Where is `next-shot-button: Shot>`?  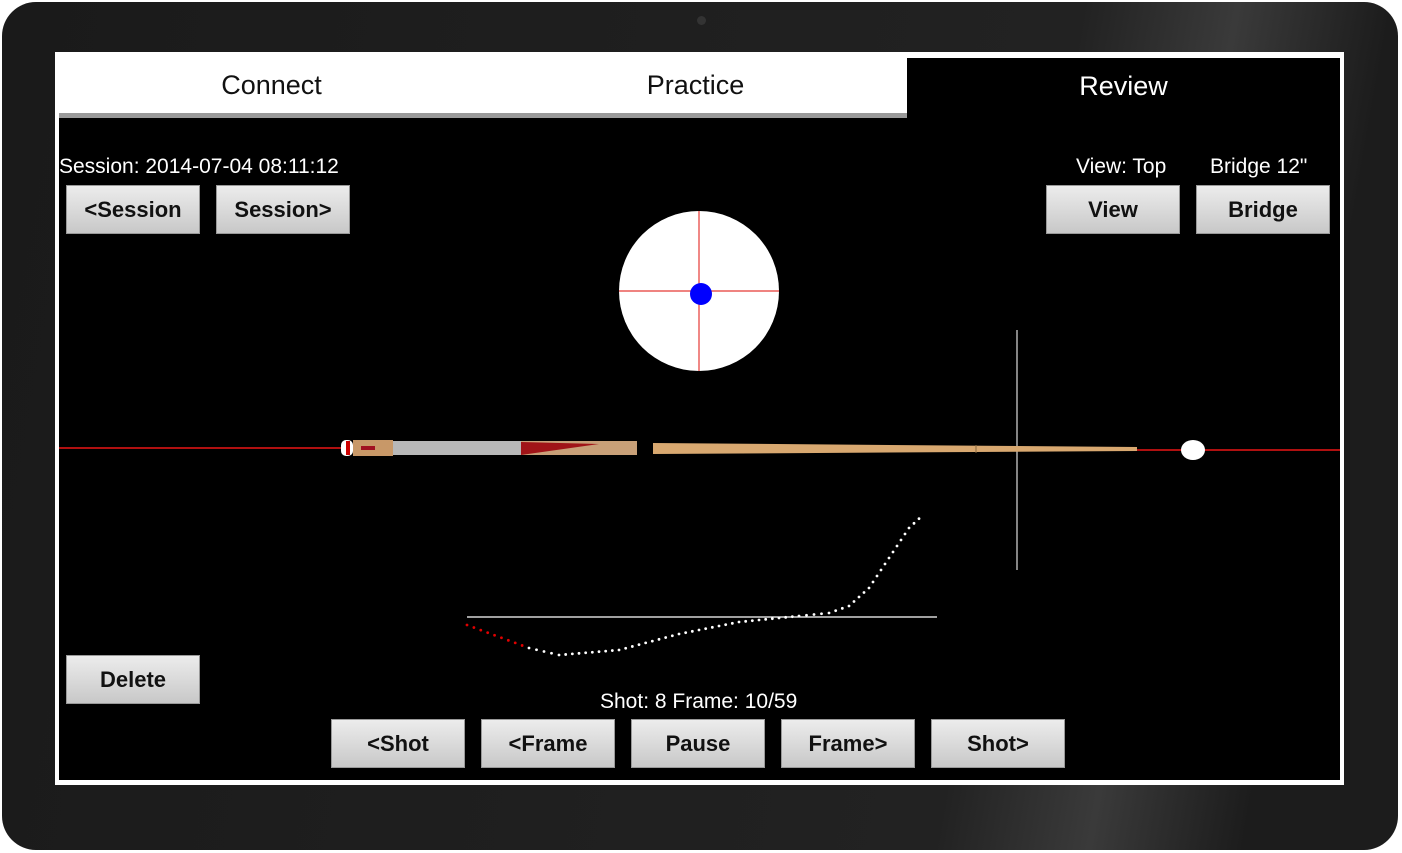
next-shot-button: Shot> is located at coordinates (998, 743).